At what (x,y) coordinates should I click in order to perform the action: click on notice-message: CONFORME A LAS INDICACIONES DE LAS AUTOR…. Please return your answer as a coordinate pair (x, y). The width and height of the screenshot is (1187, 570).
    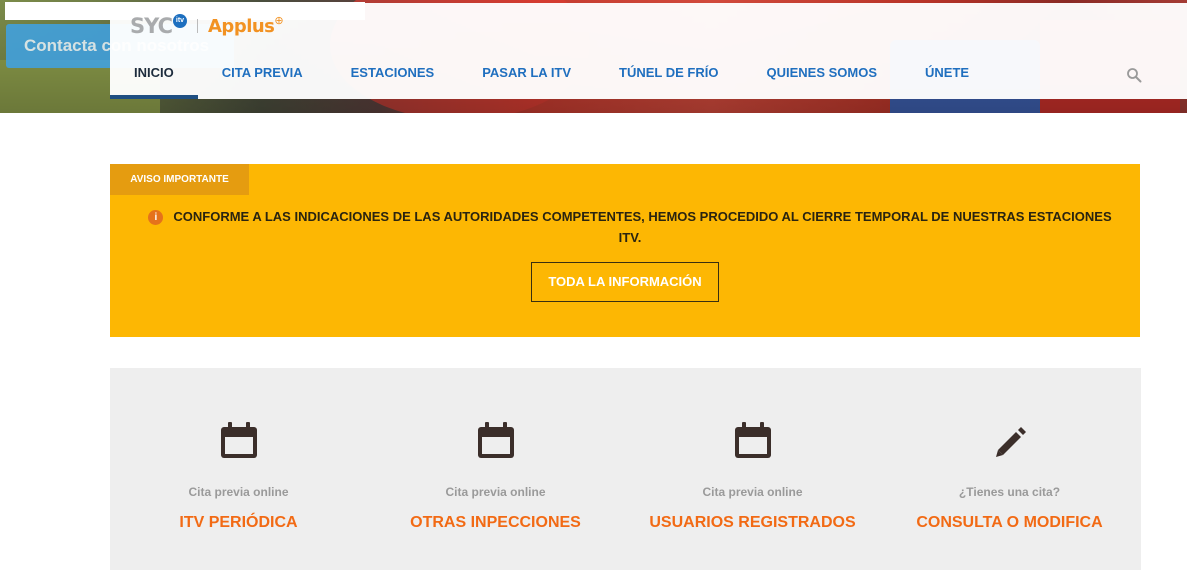
    Looking at the image, I should click on (642, 227).